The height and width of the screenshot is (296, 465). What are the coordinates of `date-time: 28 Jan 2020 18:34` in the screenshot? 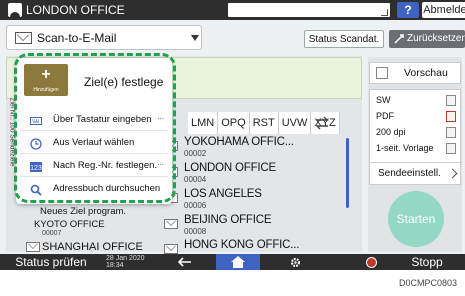 It's located at (125, 262).